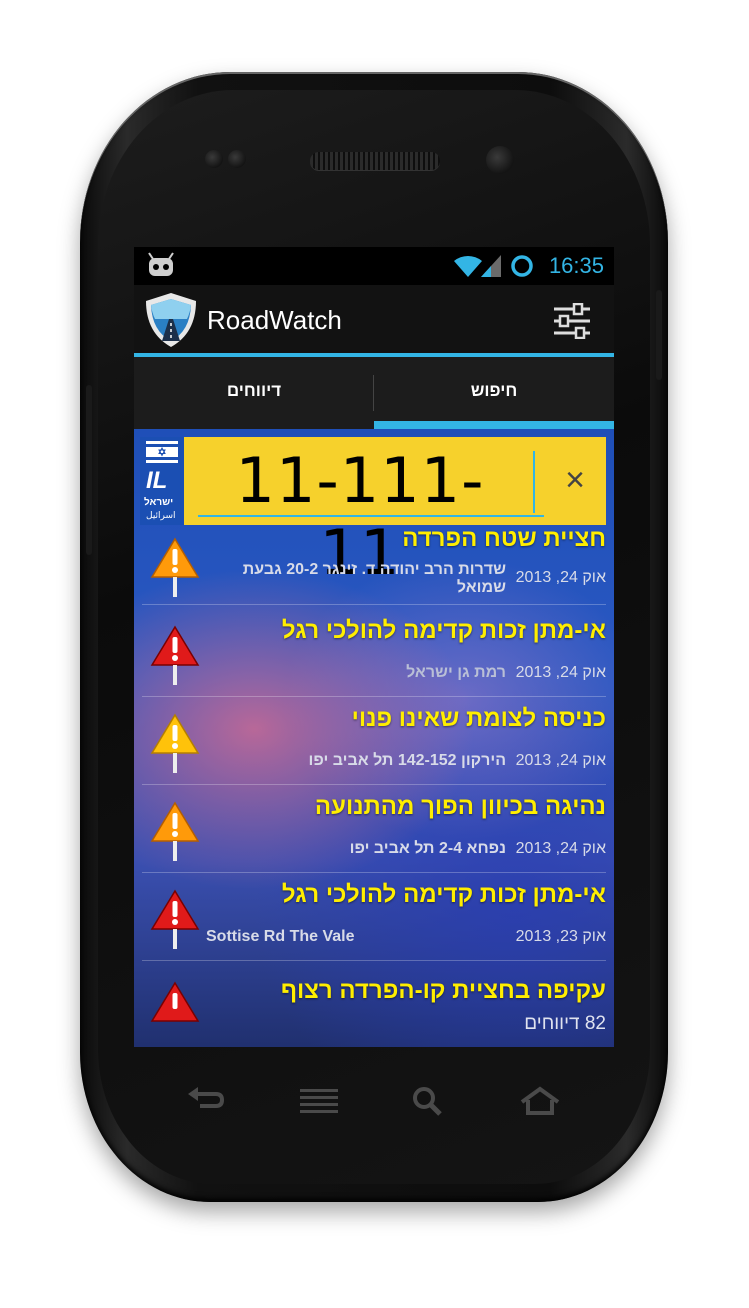 This screenshot has width=749, height=1308. Describe the element at coordinates (162, 452) in the screenshot. I see `israel-flag-icon` at that location.